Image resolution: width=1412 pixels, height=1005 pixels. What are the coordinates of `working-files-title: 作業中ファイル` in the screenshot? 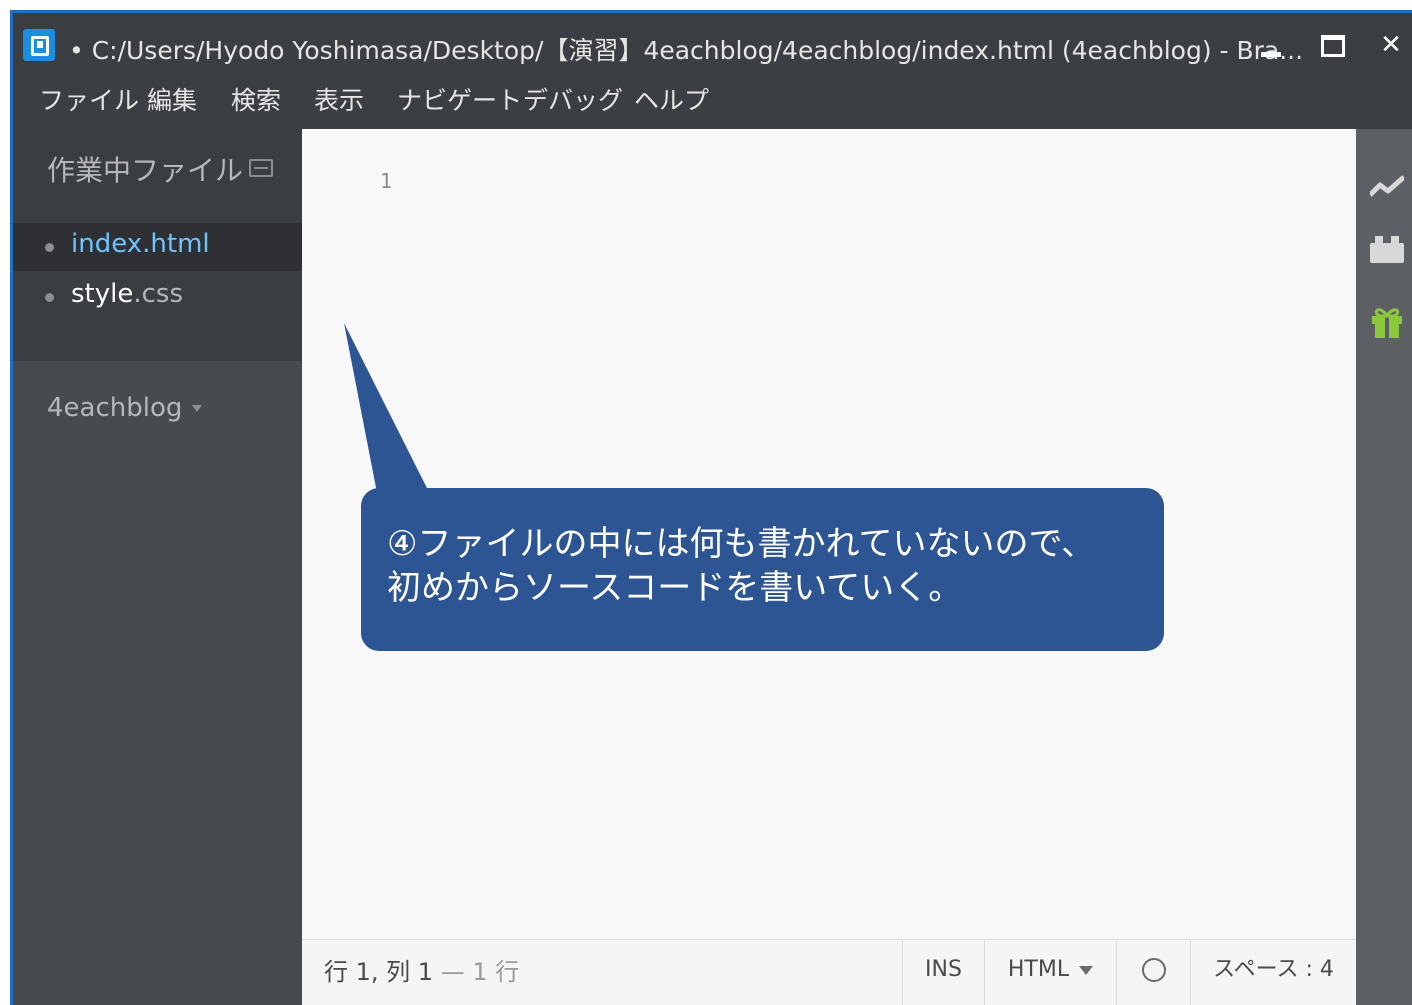 It's located at (145, 170).